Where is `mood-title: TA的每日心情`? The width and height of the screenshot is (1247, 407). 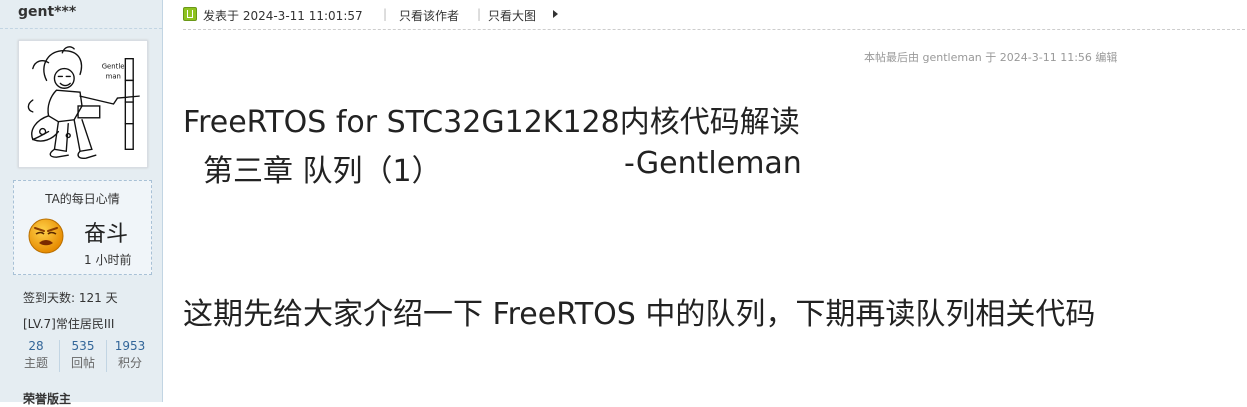 mood-title: TA的每日心情 is located at coordinates (82, 199).